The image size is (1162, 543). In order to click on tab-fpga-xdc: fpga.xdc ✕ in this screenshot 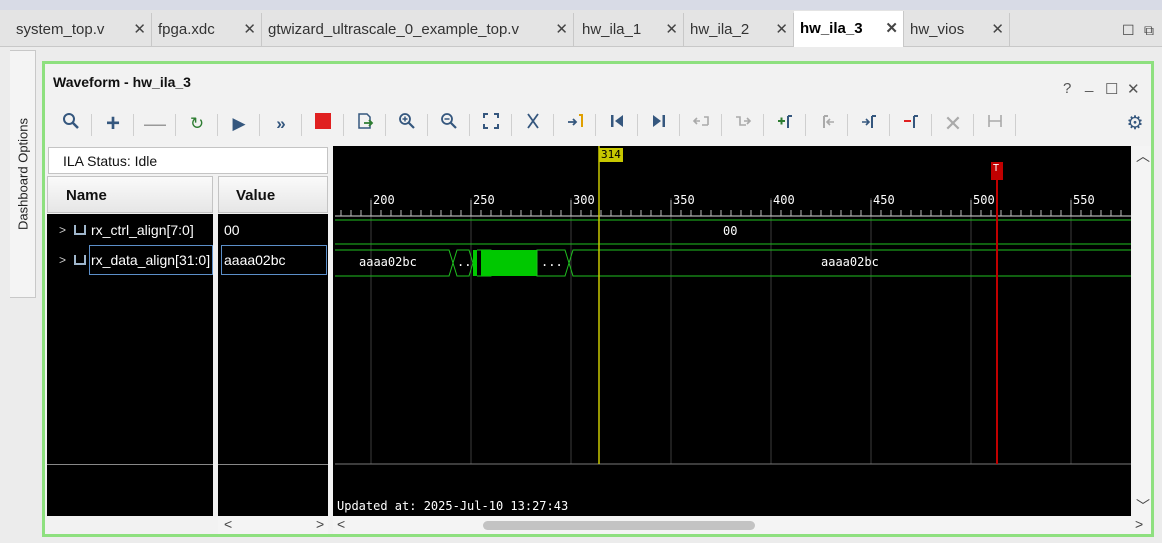, I will do `click(207, 29)`.